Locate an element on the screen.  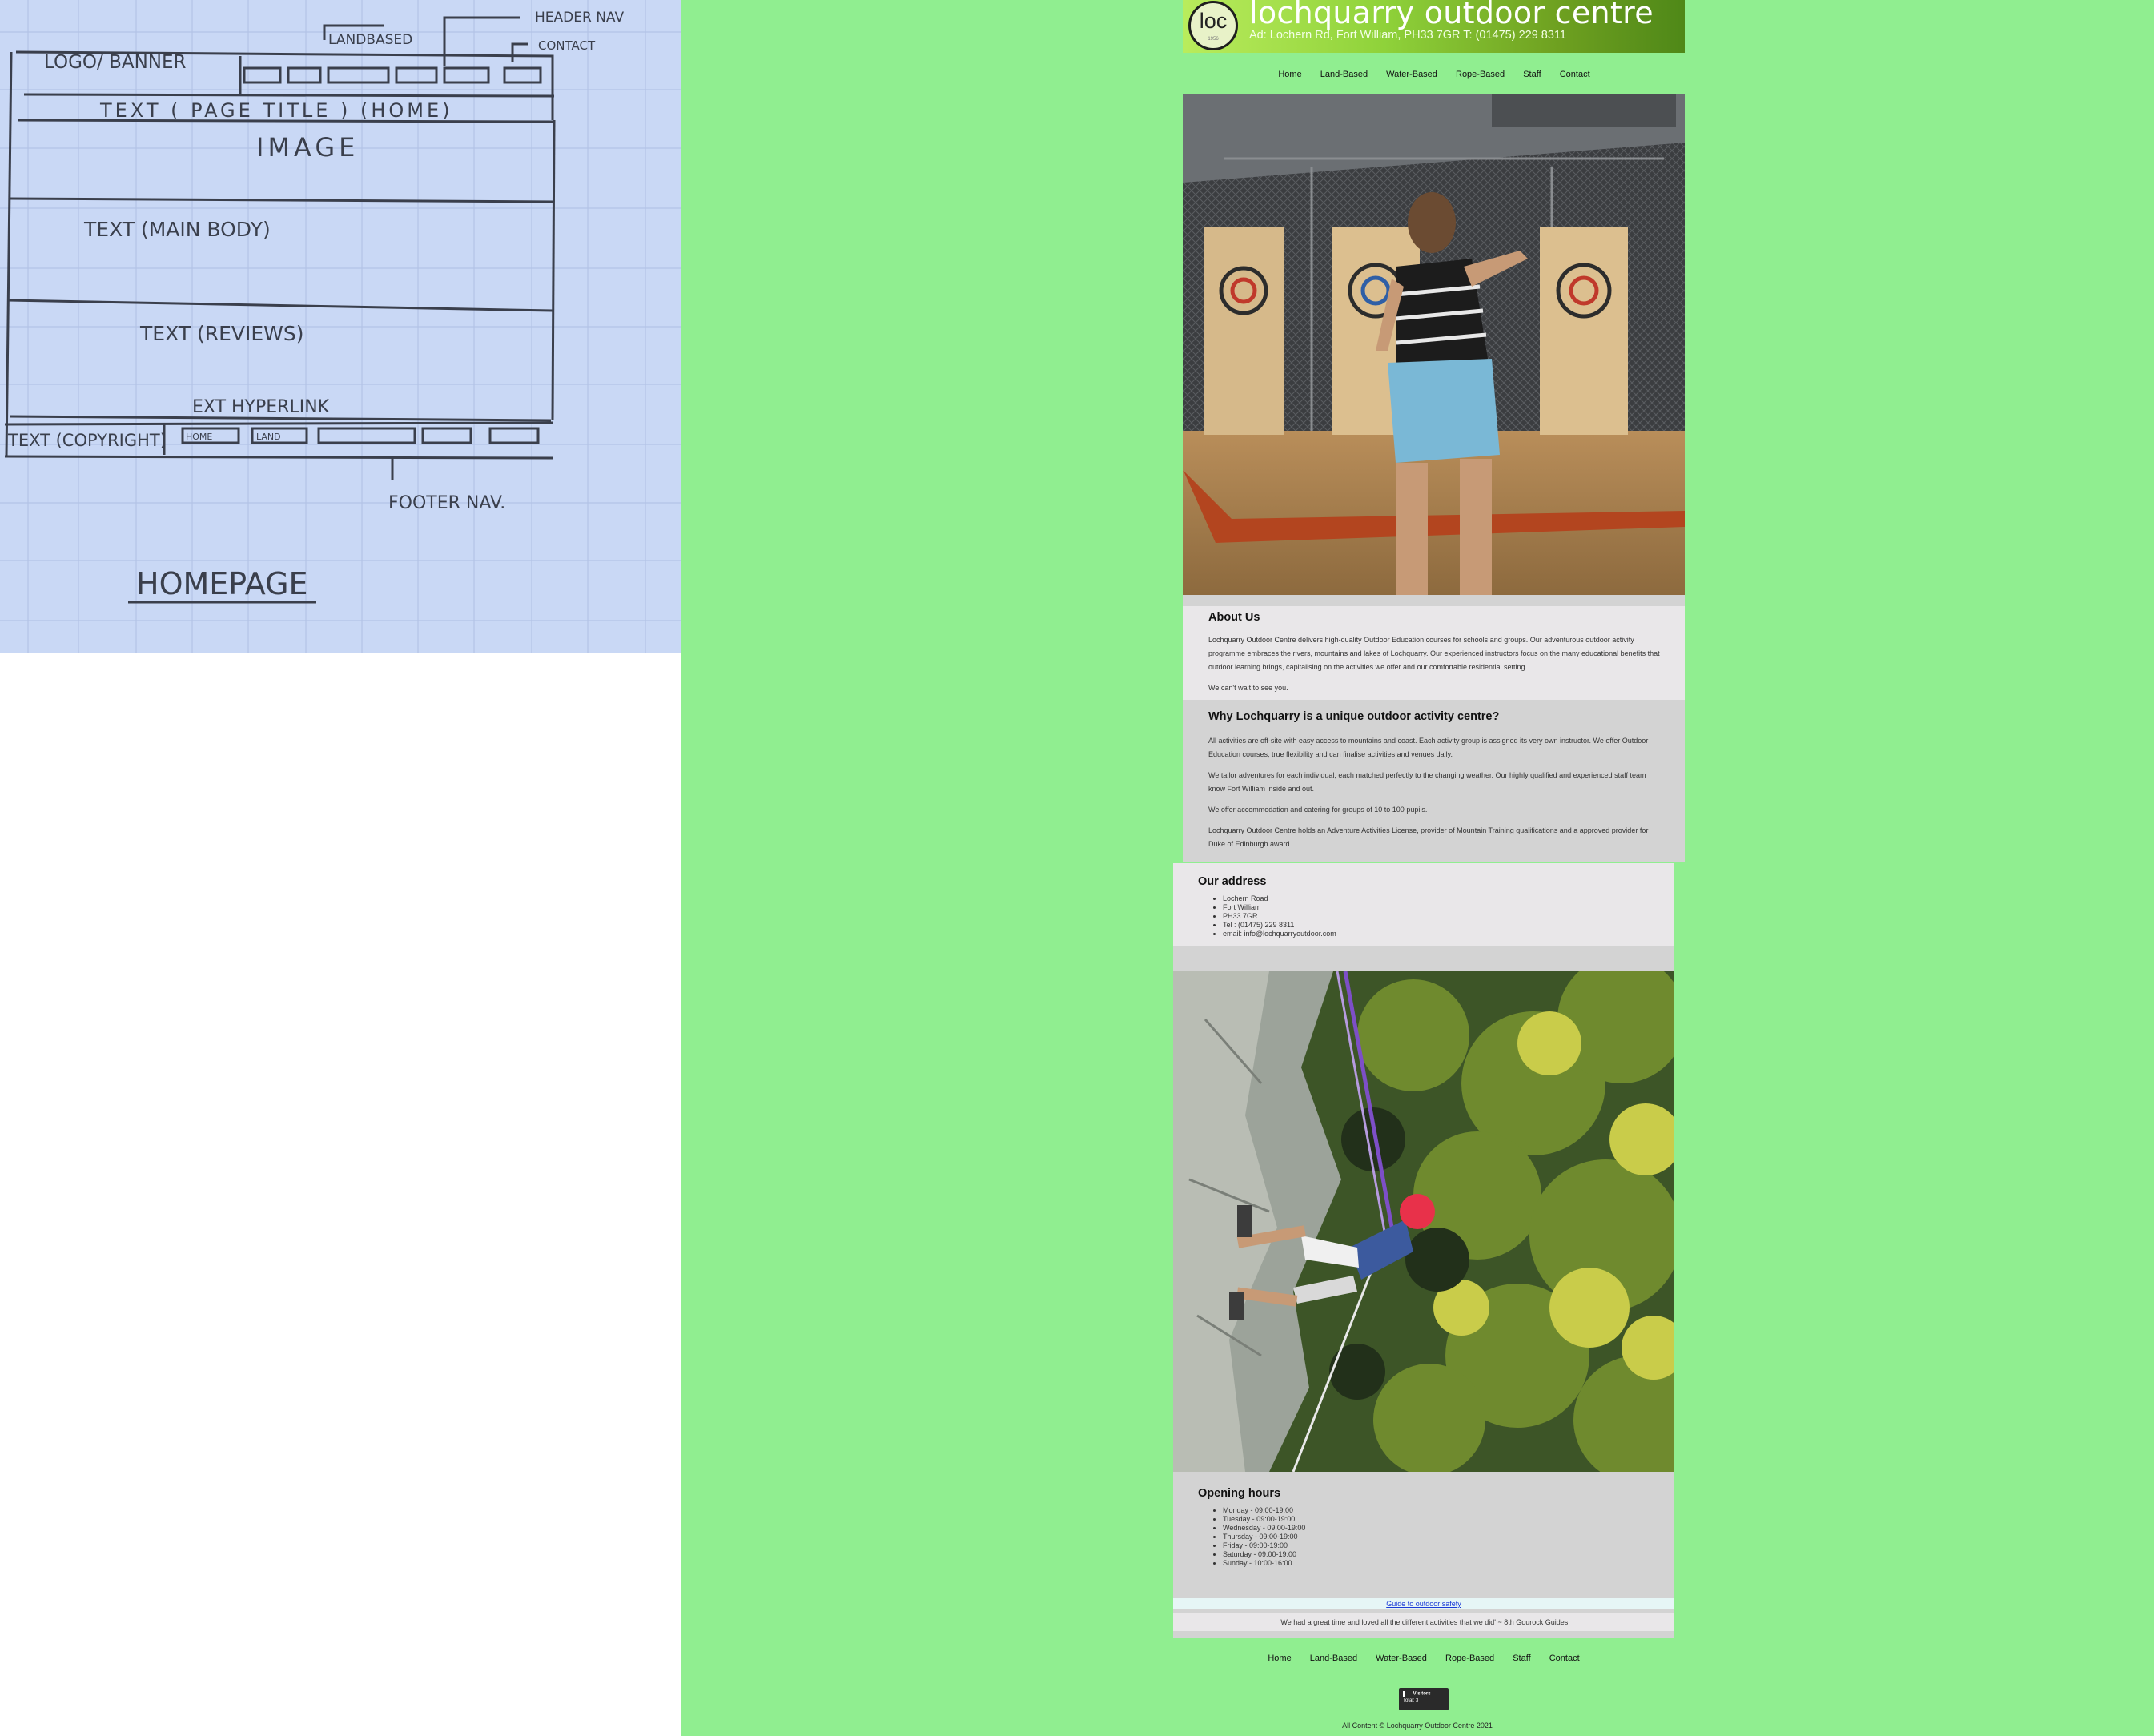
guide-outdoor-safety-link: Guide to outdoor safety is located at coordinates (1423, 1604).